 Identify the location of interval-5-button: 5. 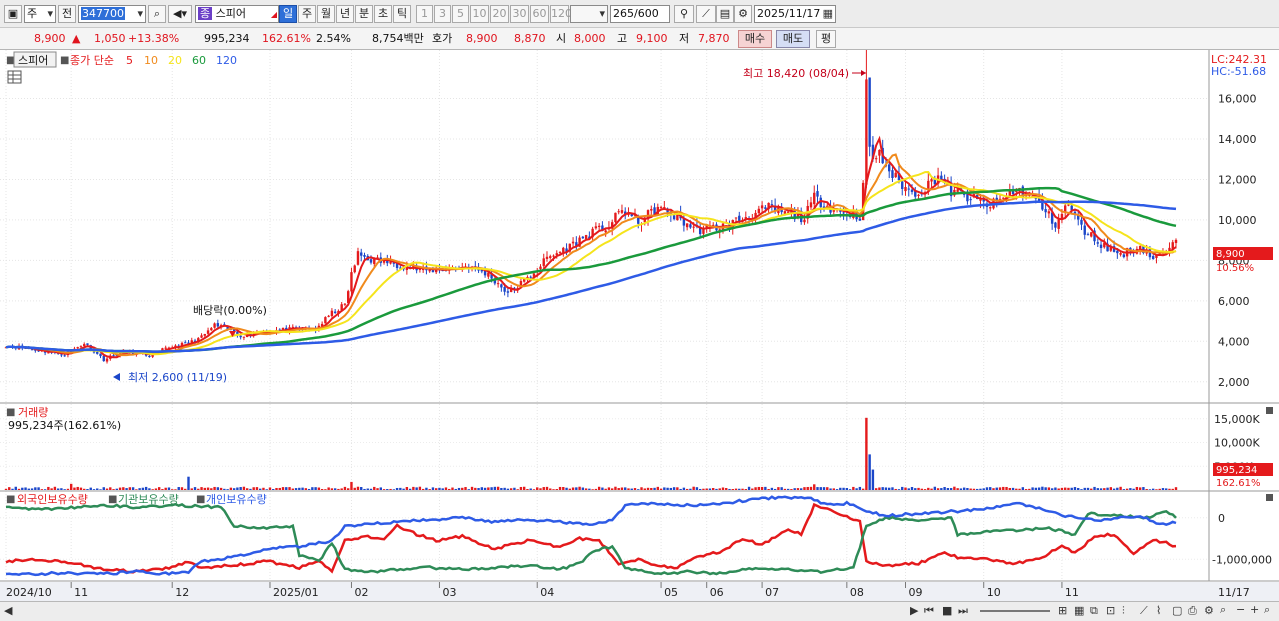
(460, 14).